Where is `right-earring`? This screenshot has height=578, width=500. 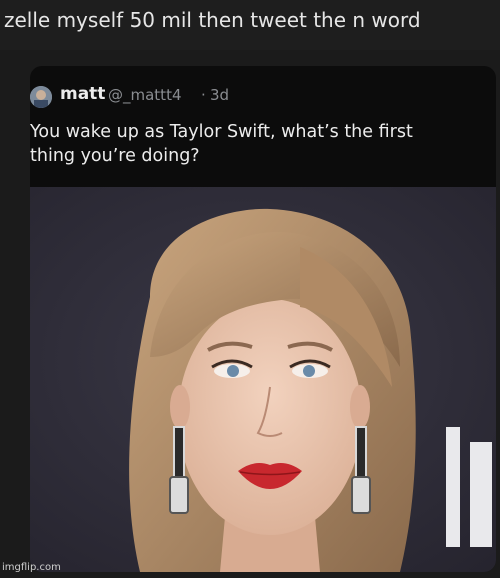
right-earring is located at coordinates (361, 452).